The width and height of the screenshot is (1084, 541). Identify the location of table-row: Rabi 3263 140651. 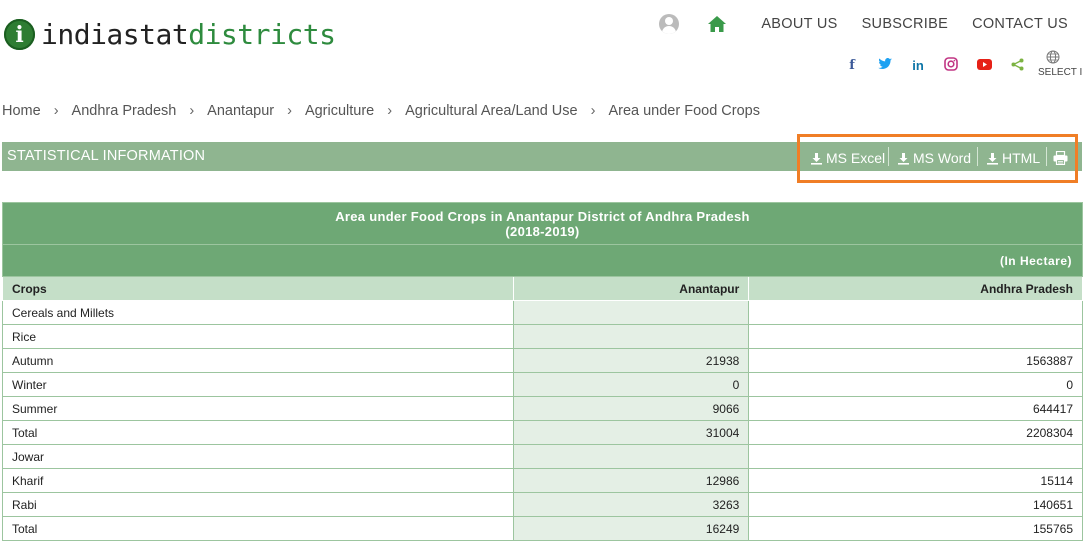
(542, 504).